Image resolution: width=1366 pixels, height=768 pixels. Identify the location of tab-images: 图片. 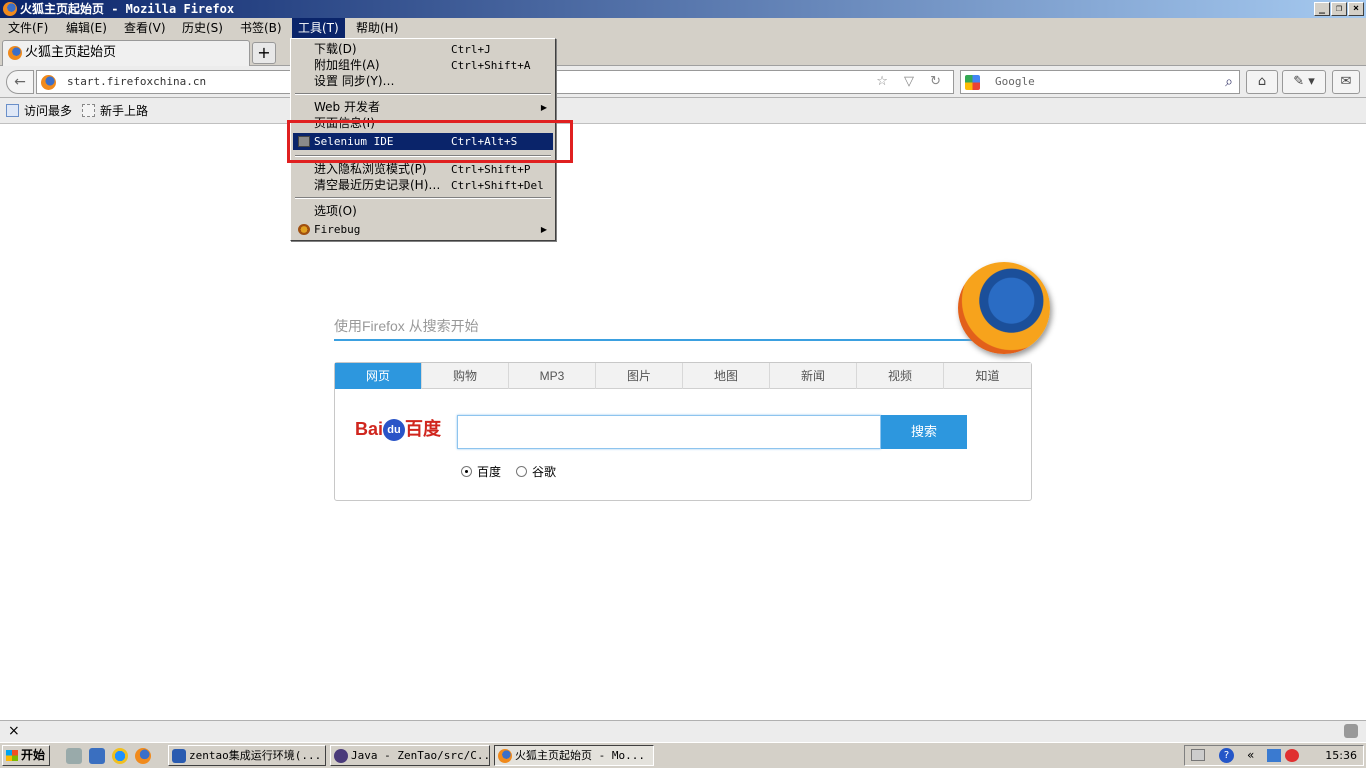
(639, 376).